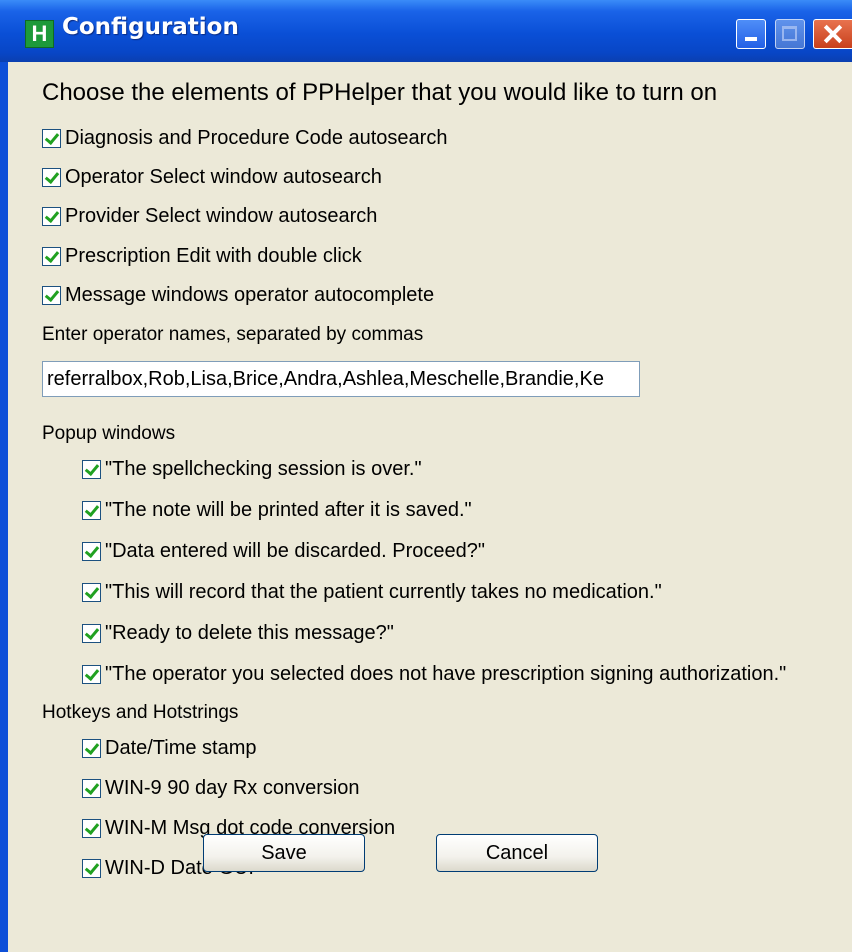  Describe the element at coordinates (221, 215) in the screenshot. I see `option-label: Provider Select window autosearch` at that location.